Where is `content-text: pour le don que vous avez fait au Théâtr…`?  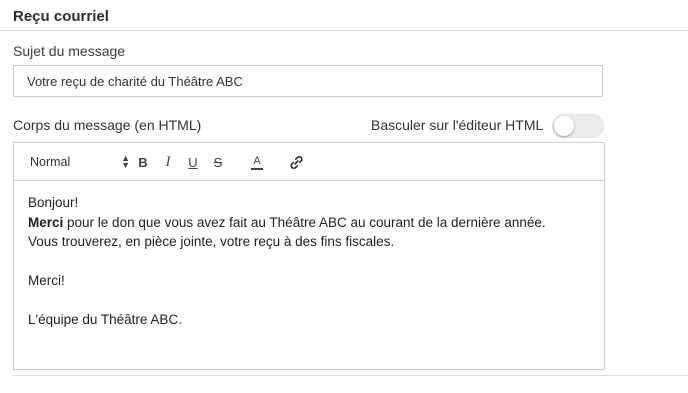
content-text: pour le don que vous avez fait au Théâtr… is located at coordinates (304, 222).